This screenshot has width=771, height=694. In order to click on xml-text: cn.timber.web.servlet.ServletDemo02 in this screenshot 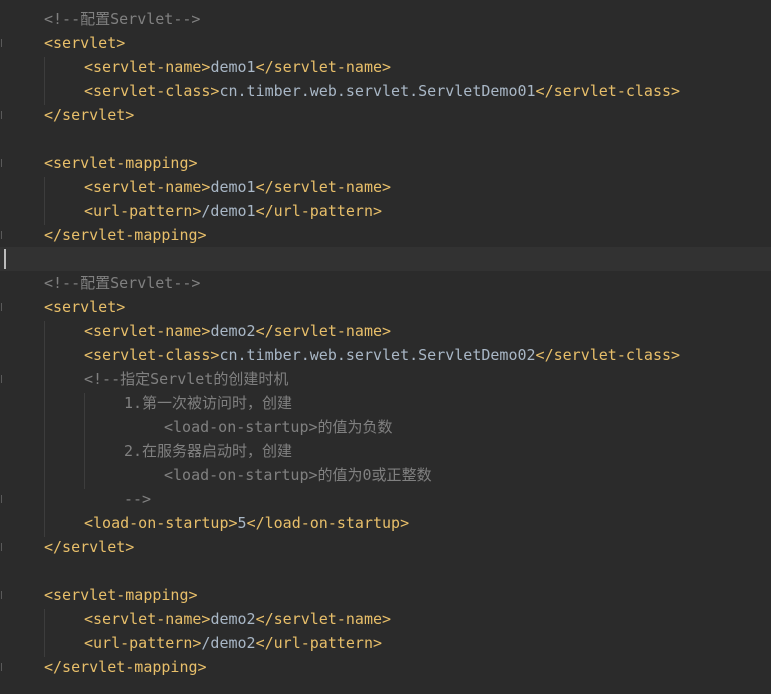, I will do `click(377, 355)`.